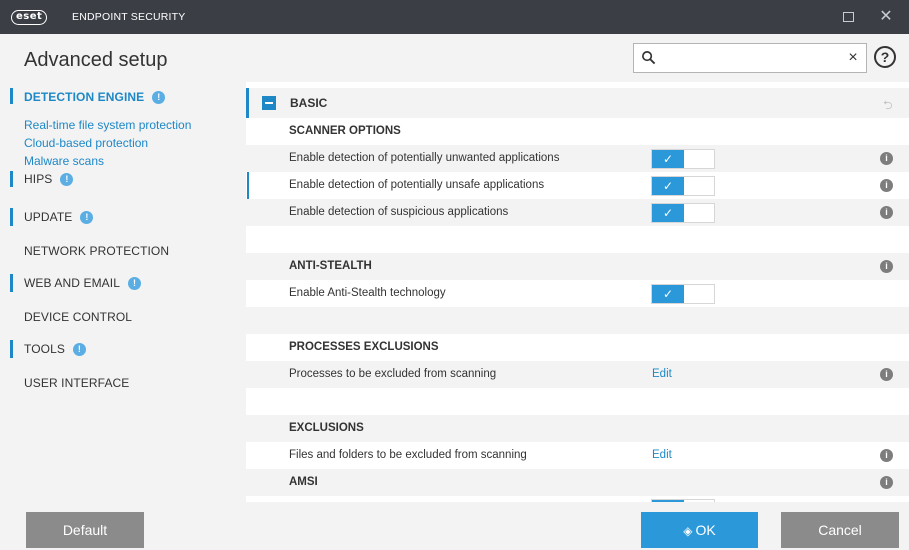  What do you see at coordinates (577, 482) in the screenshot?
I see `section-header-row: AMSI i` at bounding box center [577, 482].